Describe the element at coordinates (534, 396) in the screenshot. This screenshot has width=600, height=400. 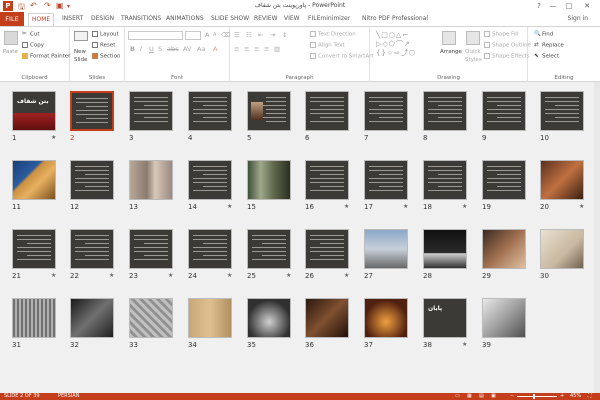
I see `zoom-slider-thumb` at that location.